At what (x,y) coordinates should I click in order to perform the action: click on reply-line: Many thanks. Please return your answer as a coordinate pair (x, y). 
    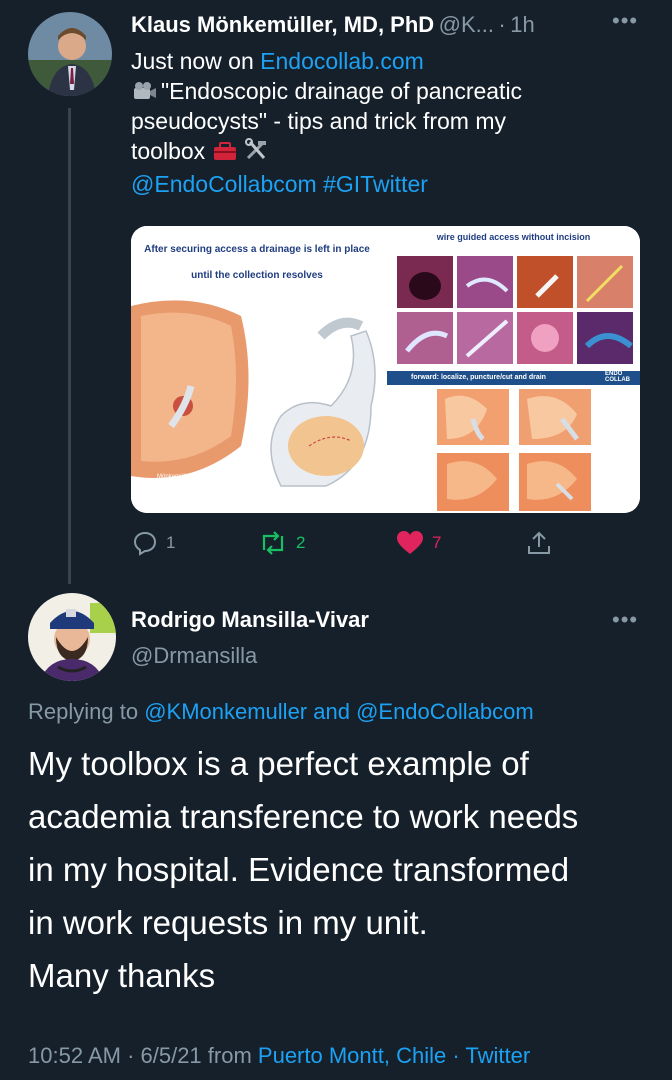
    Looking at the image, I should click on (122, 975).